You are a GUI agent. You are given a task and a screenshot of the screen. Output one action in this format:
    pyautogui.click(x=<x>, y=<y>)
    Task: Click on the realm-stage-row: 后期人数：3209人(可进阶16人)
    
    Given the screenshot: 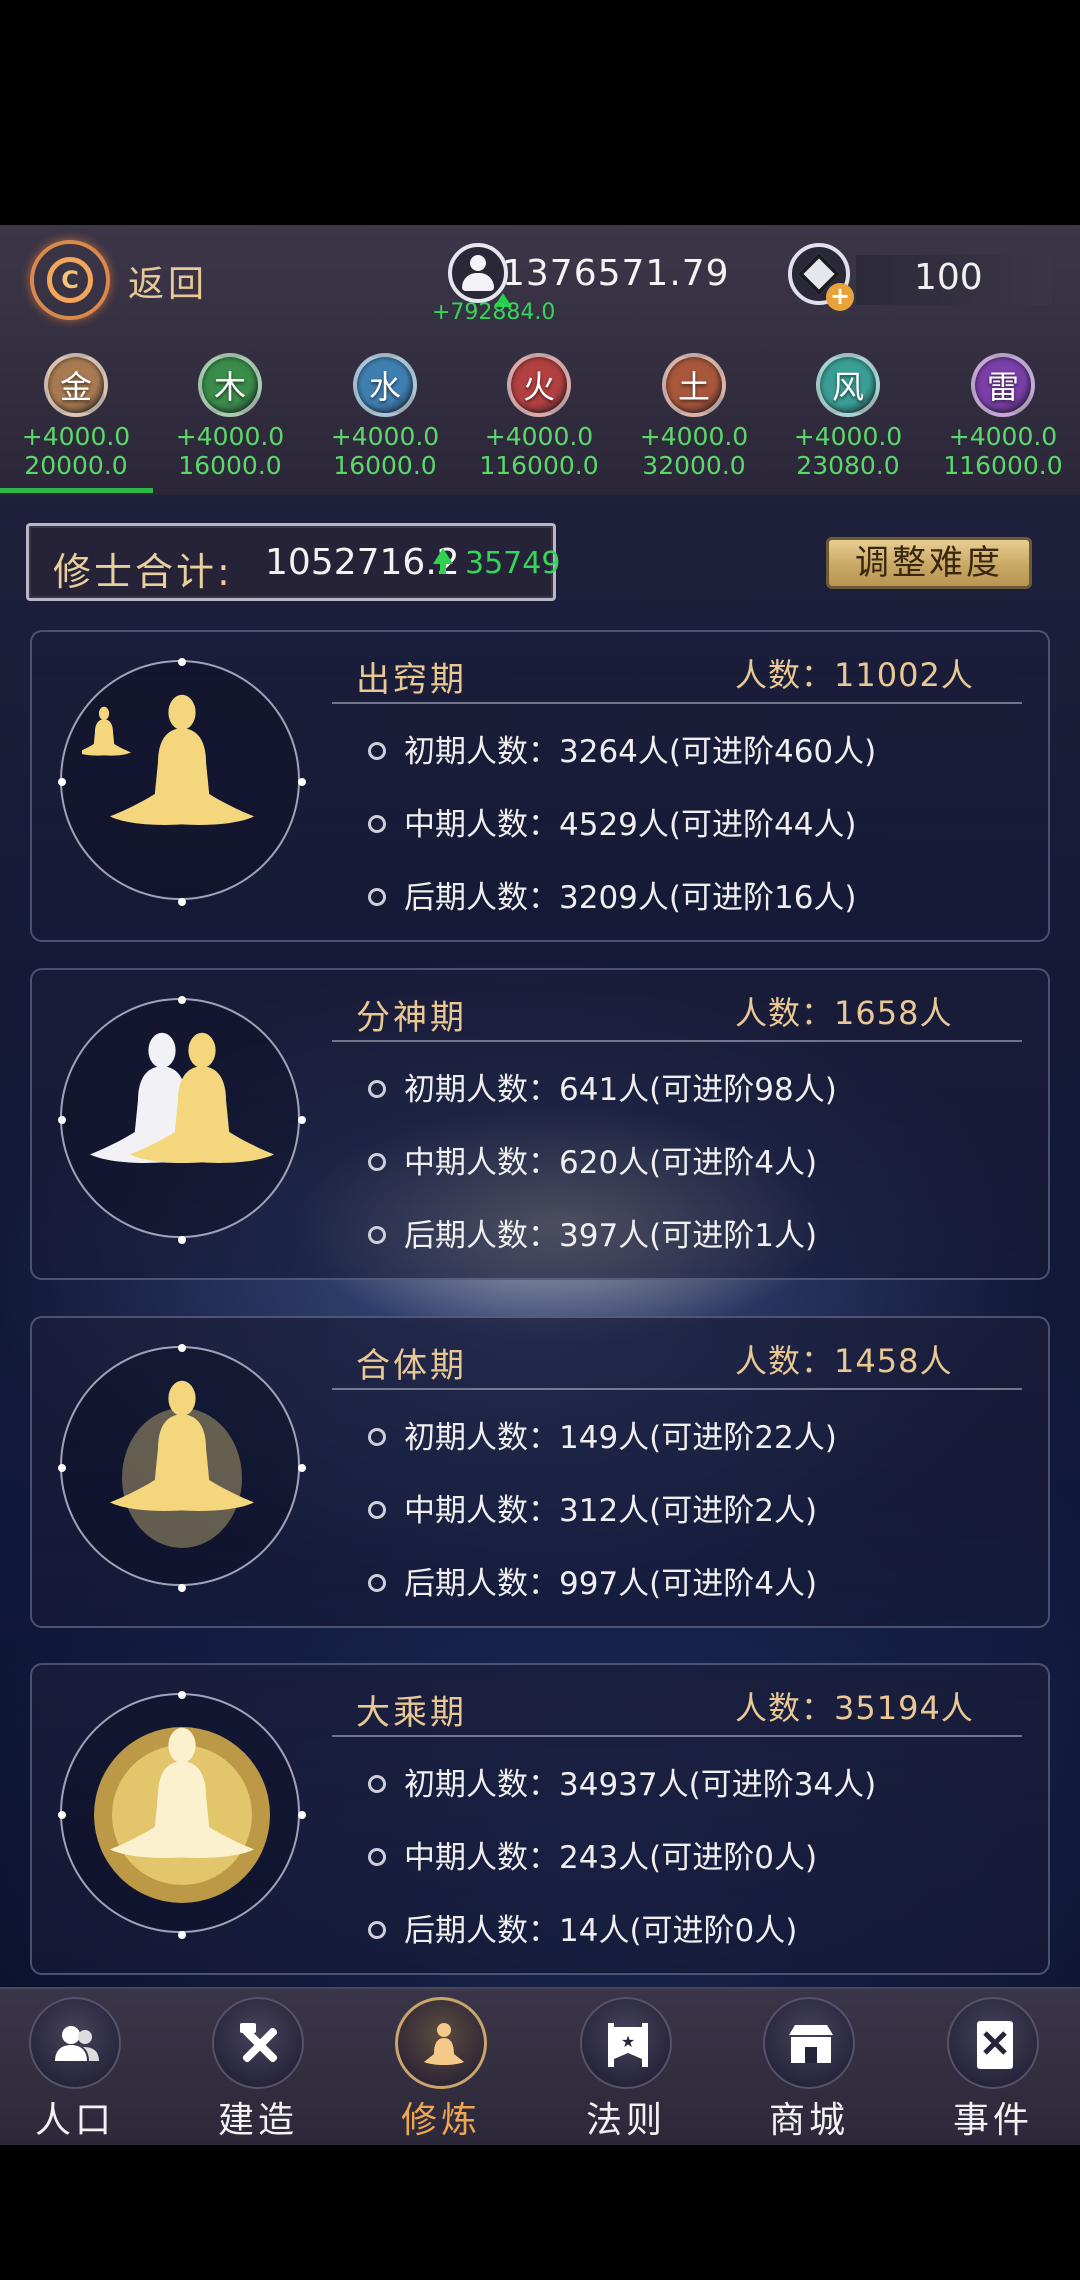 What is the action you would take?
    pyautogui.click(x=612, y=894)
    